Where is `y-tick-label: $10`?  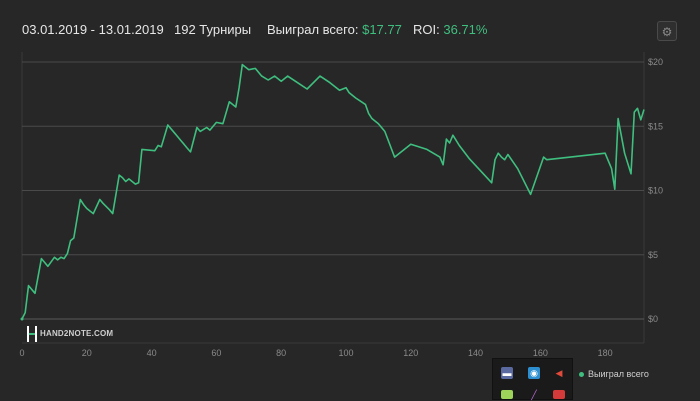 y-tick-label: $10 is located at coordinates (655, 191).